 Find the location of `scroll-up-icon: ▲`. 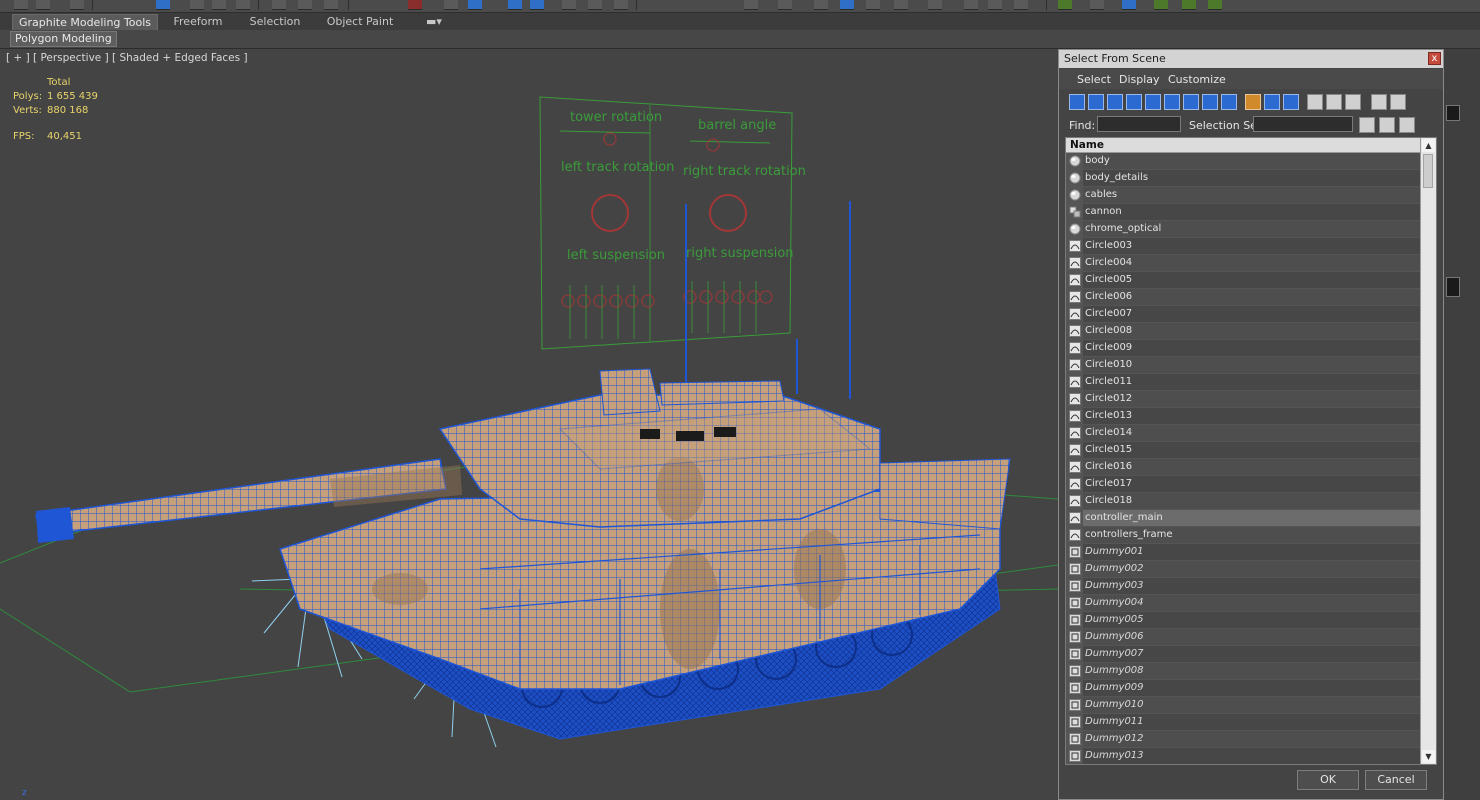

scroll-up-icon: ▲ is located at coordinates (1428, 145).